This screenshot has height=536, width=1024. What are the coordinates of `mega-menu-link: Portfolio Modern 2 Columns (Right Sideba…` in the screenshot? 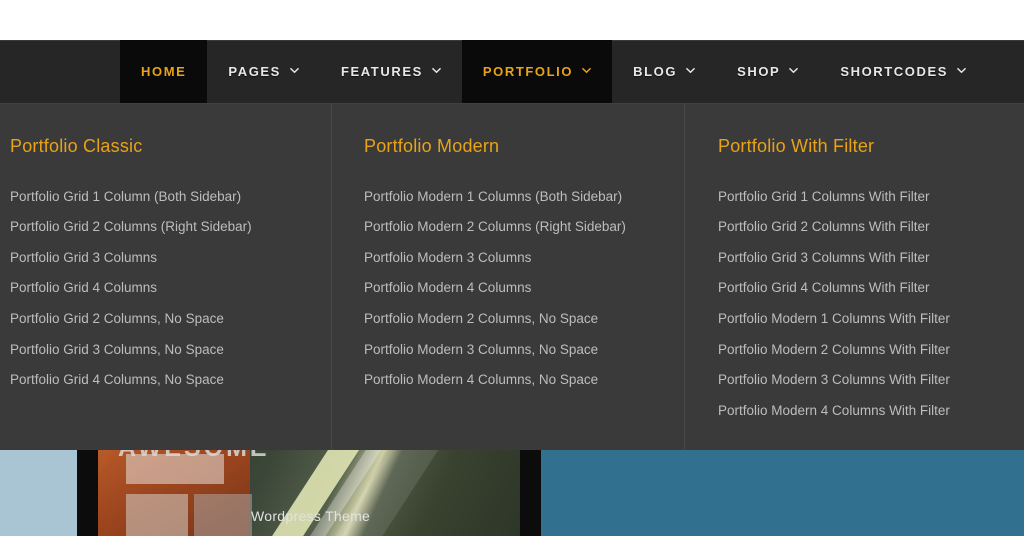 It's located at (524, 227).